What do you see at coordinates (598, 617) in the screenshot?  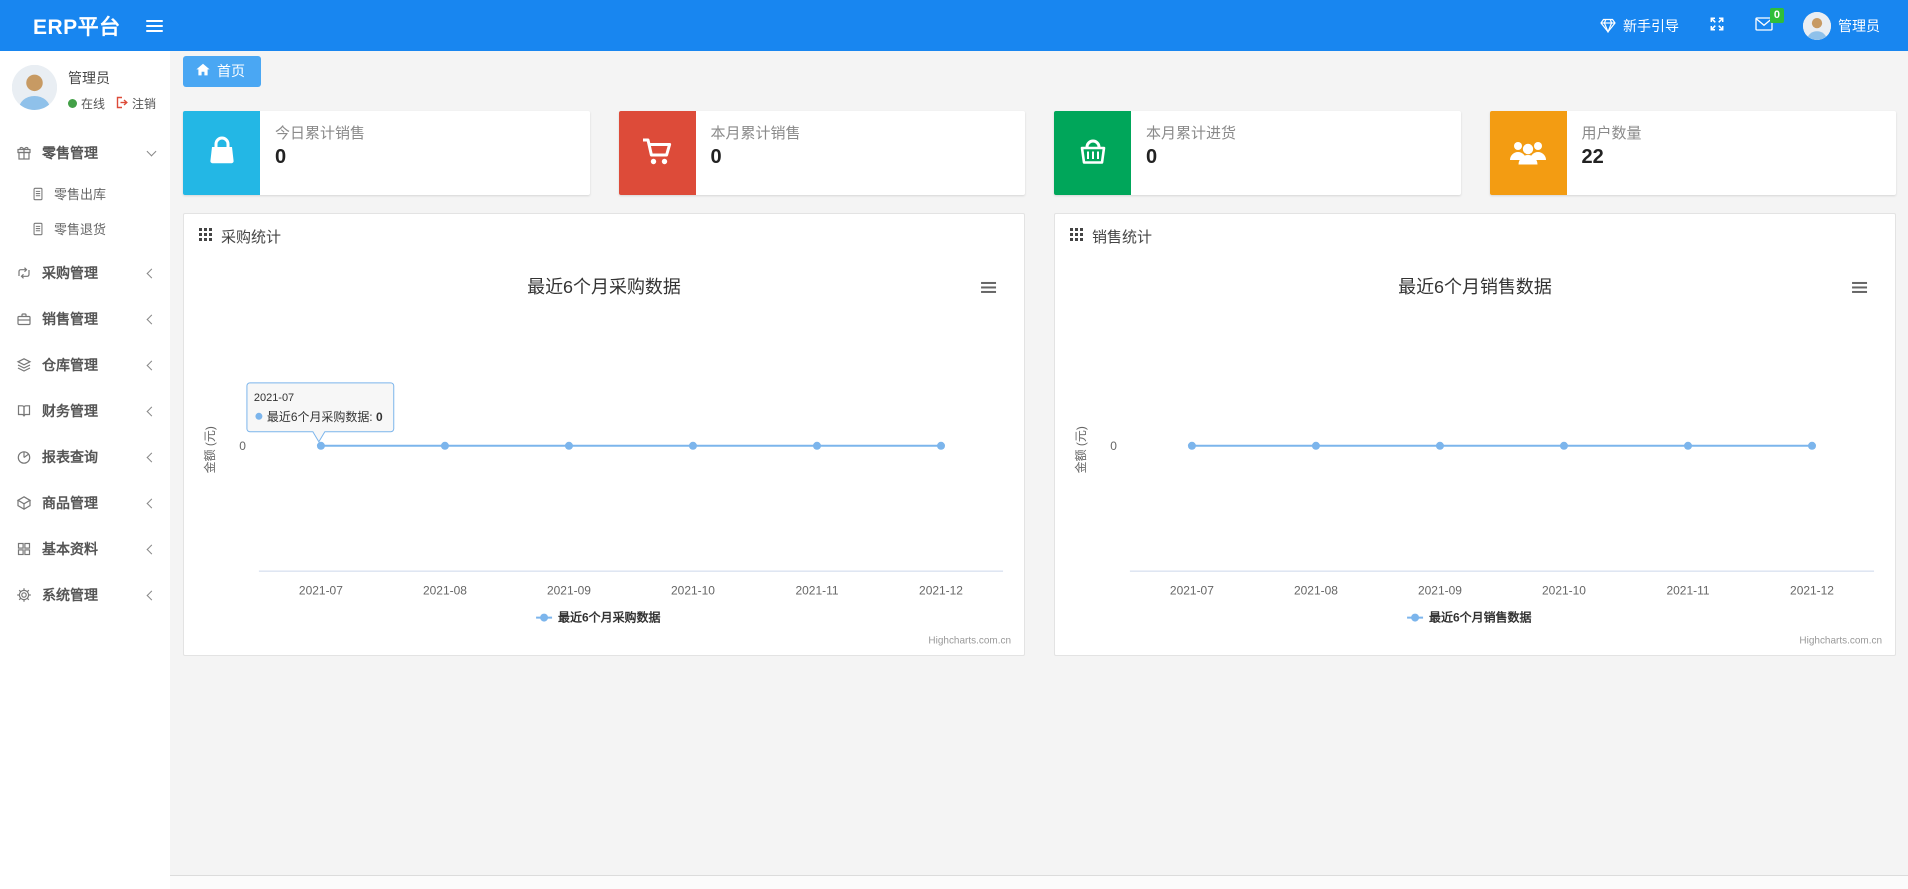 I see `legend-item: 最近6个月采购数据` at bounding box center [598, 617].